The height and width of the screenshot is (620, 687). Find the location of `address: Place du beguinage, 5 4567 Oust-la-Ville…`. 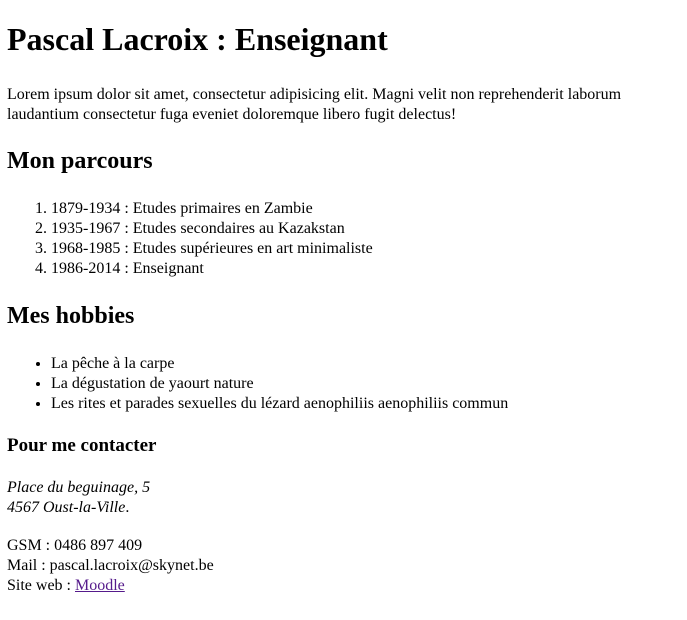

address: Place du beguinage, 5 4567 Oust-la-Ville… is located at coordinates (78, 498).